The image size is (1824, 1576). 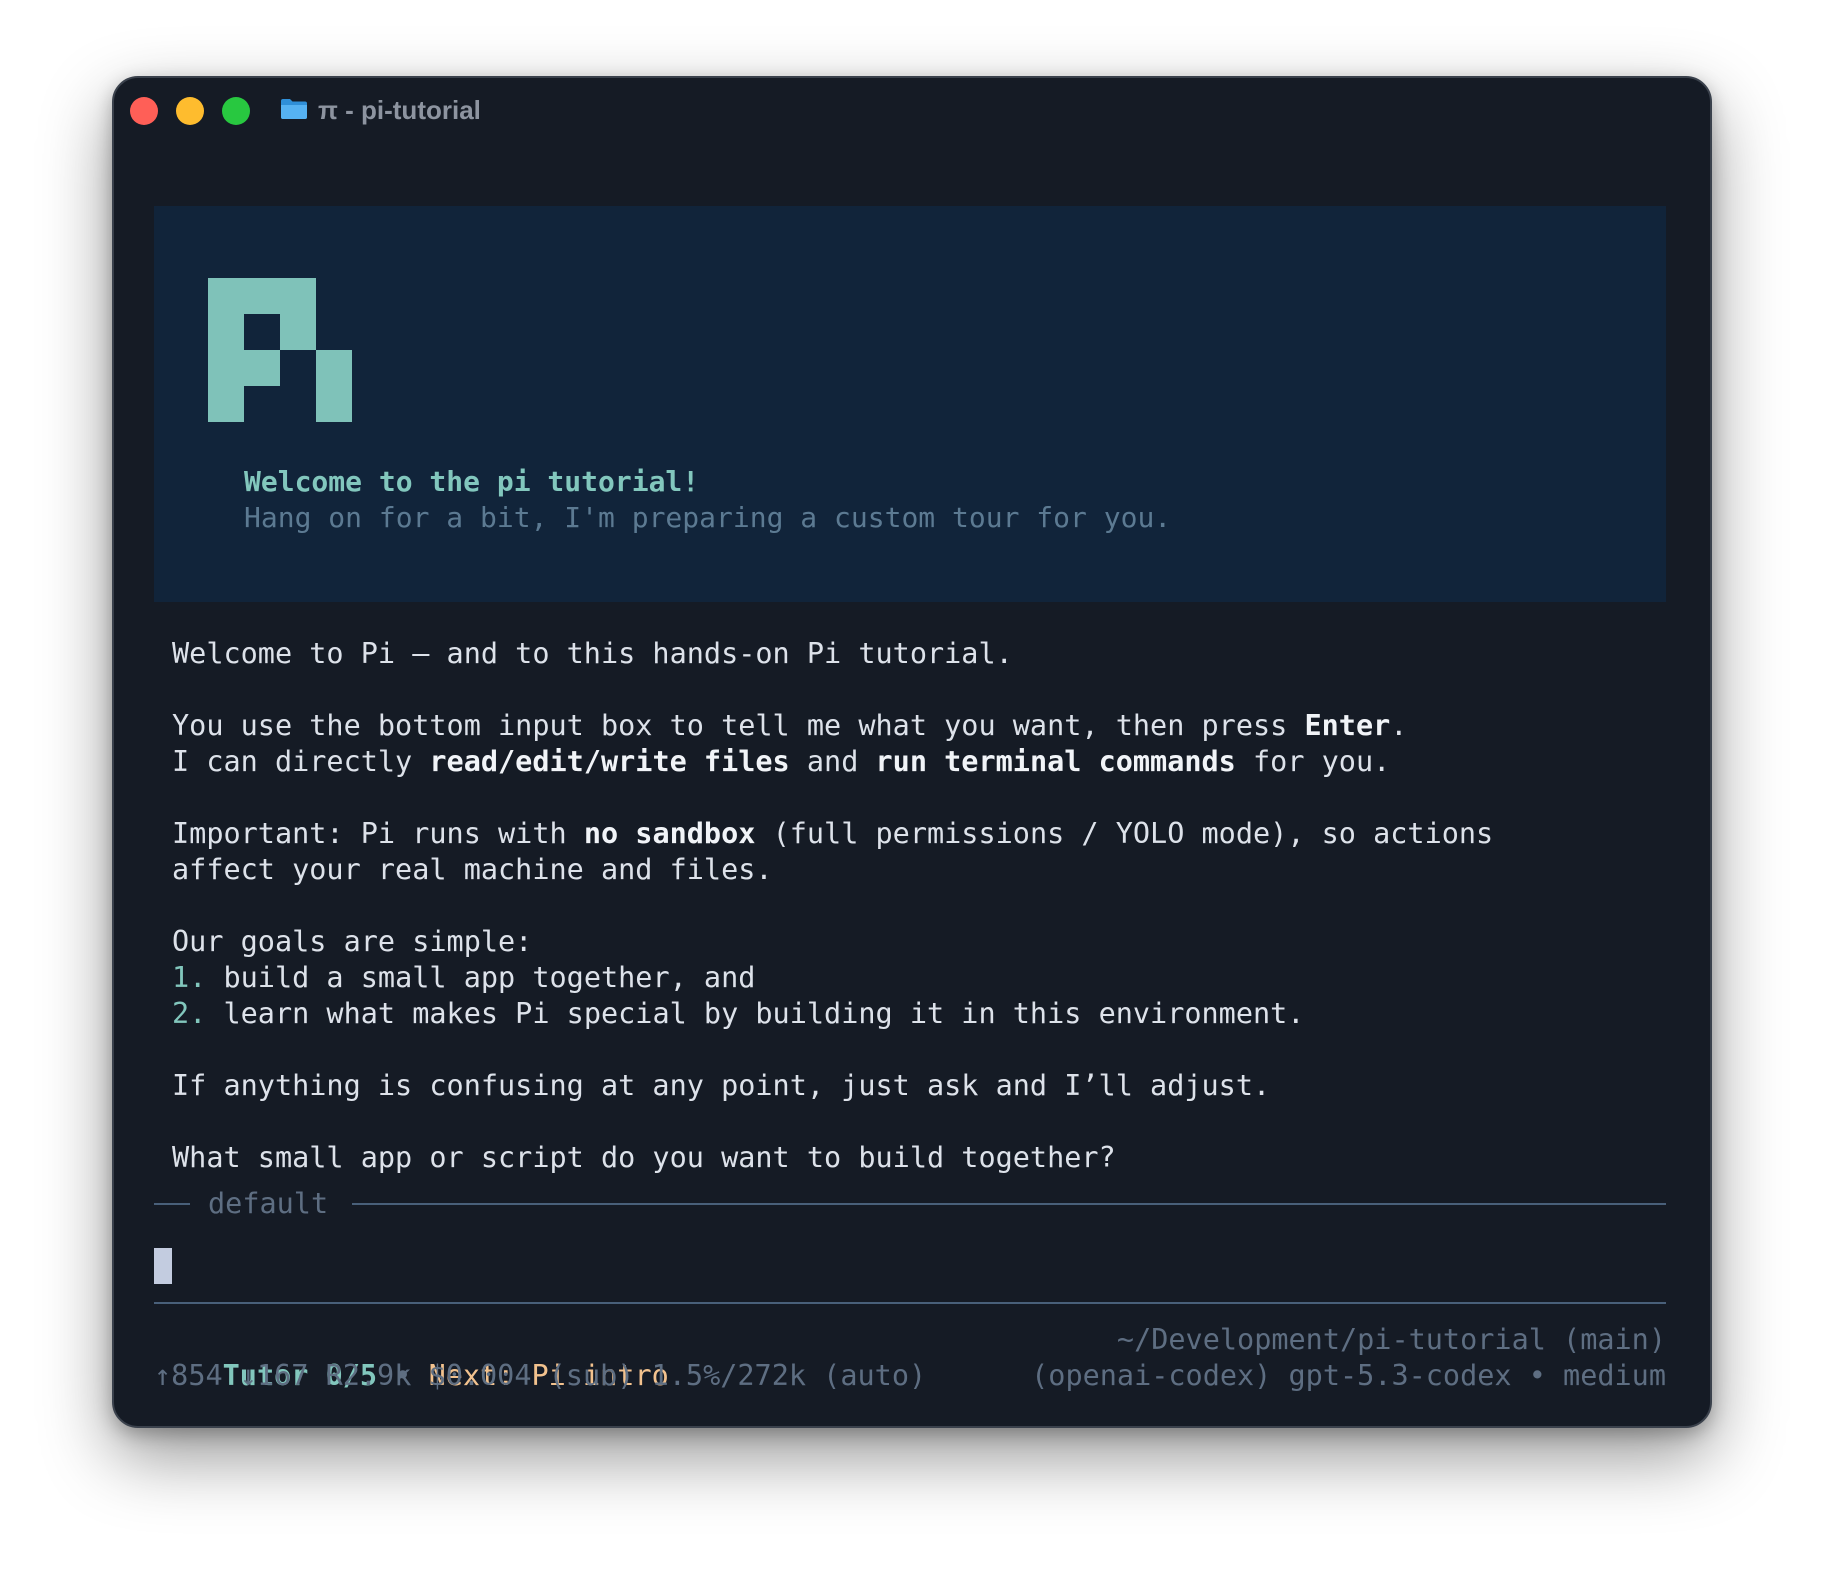 I want to click on folder-icon, so click(x=294, y=109).